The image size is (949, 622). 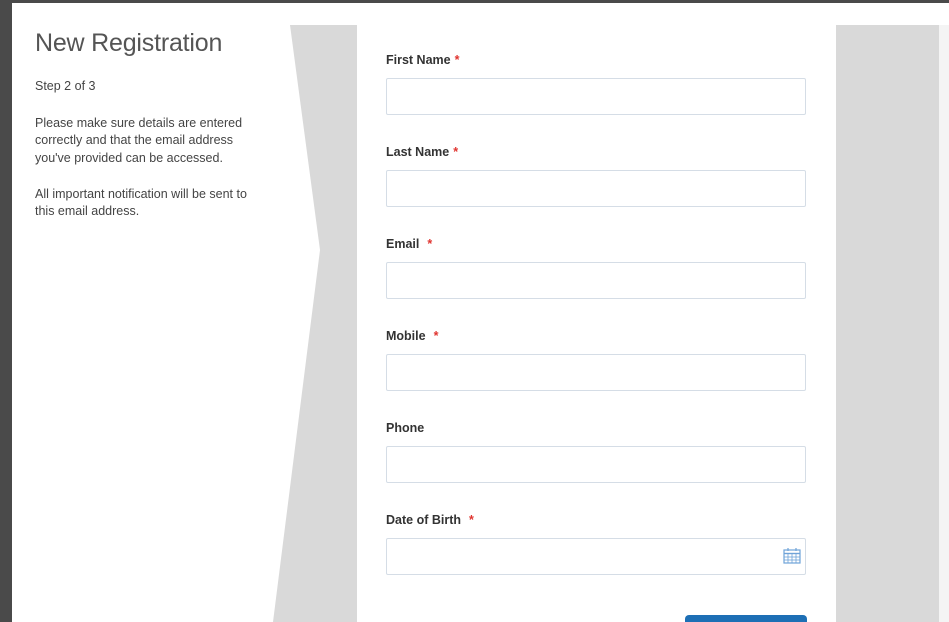 What do you see at coordinates (315, 323) in the screenshot?
I see `decorative-side-panel-left` at bounding box center [315, 323].